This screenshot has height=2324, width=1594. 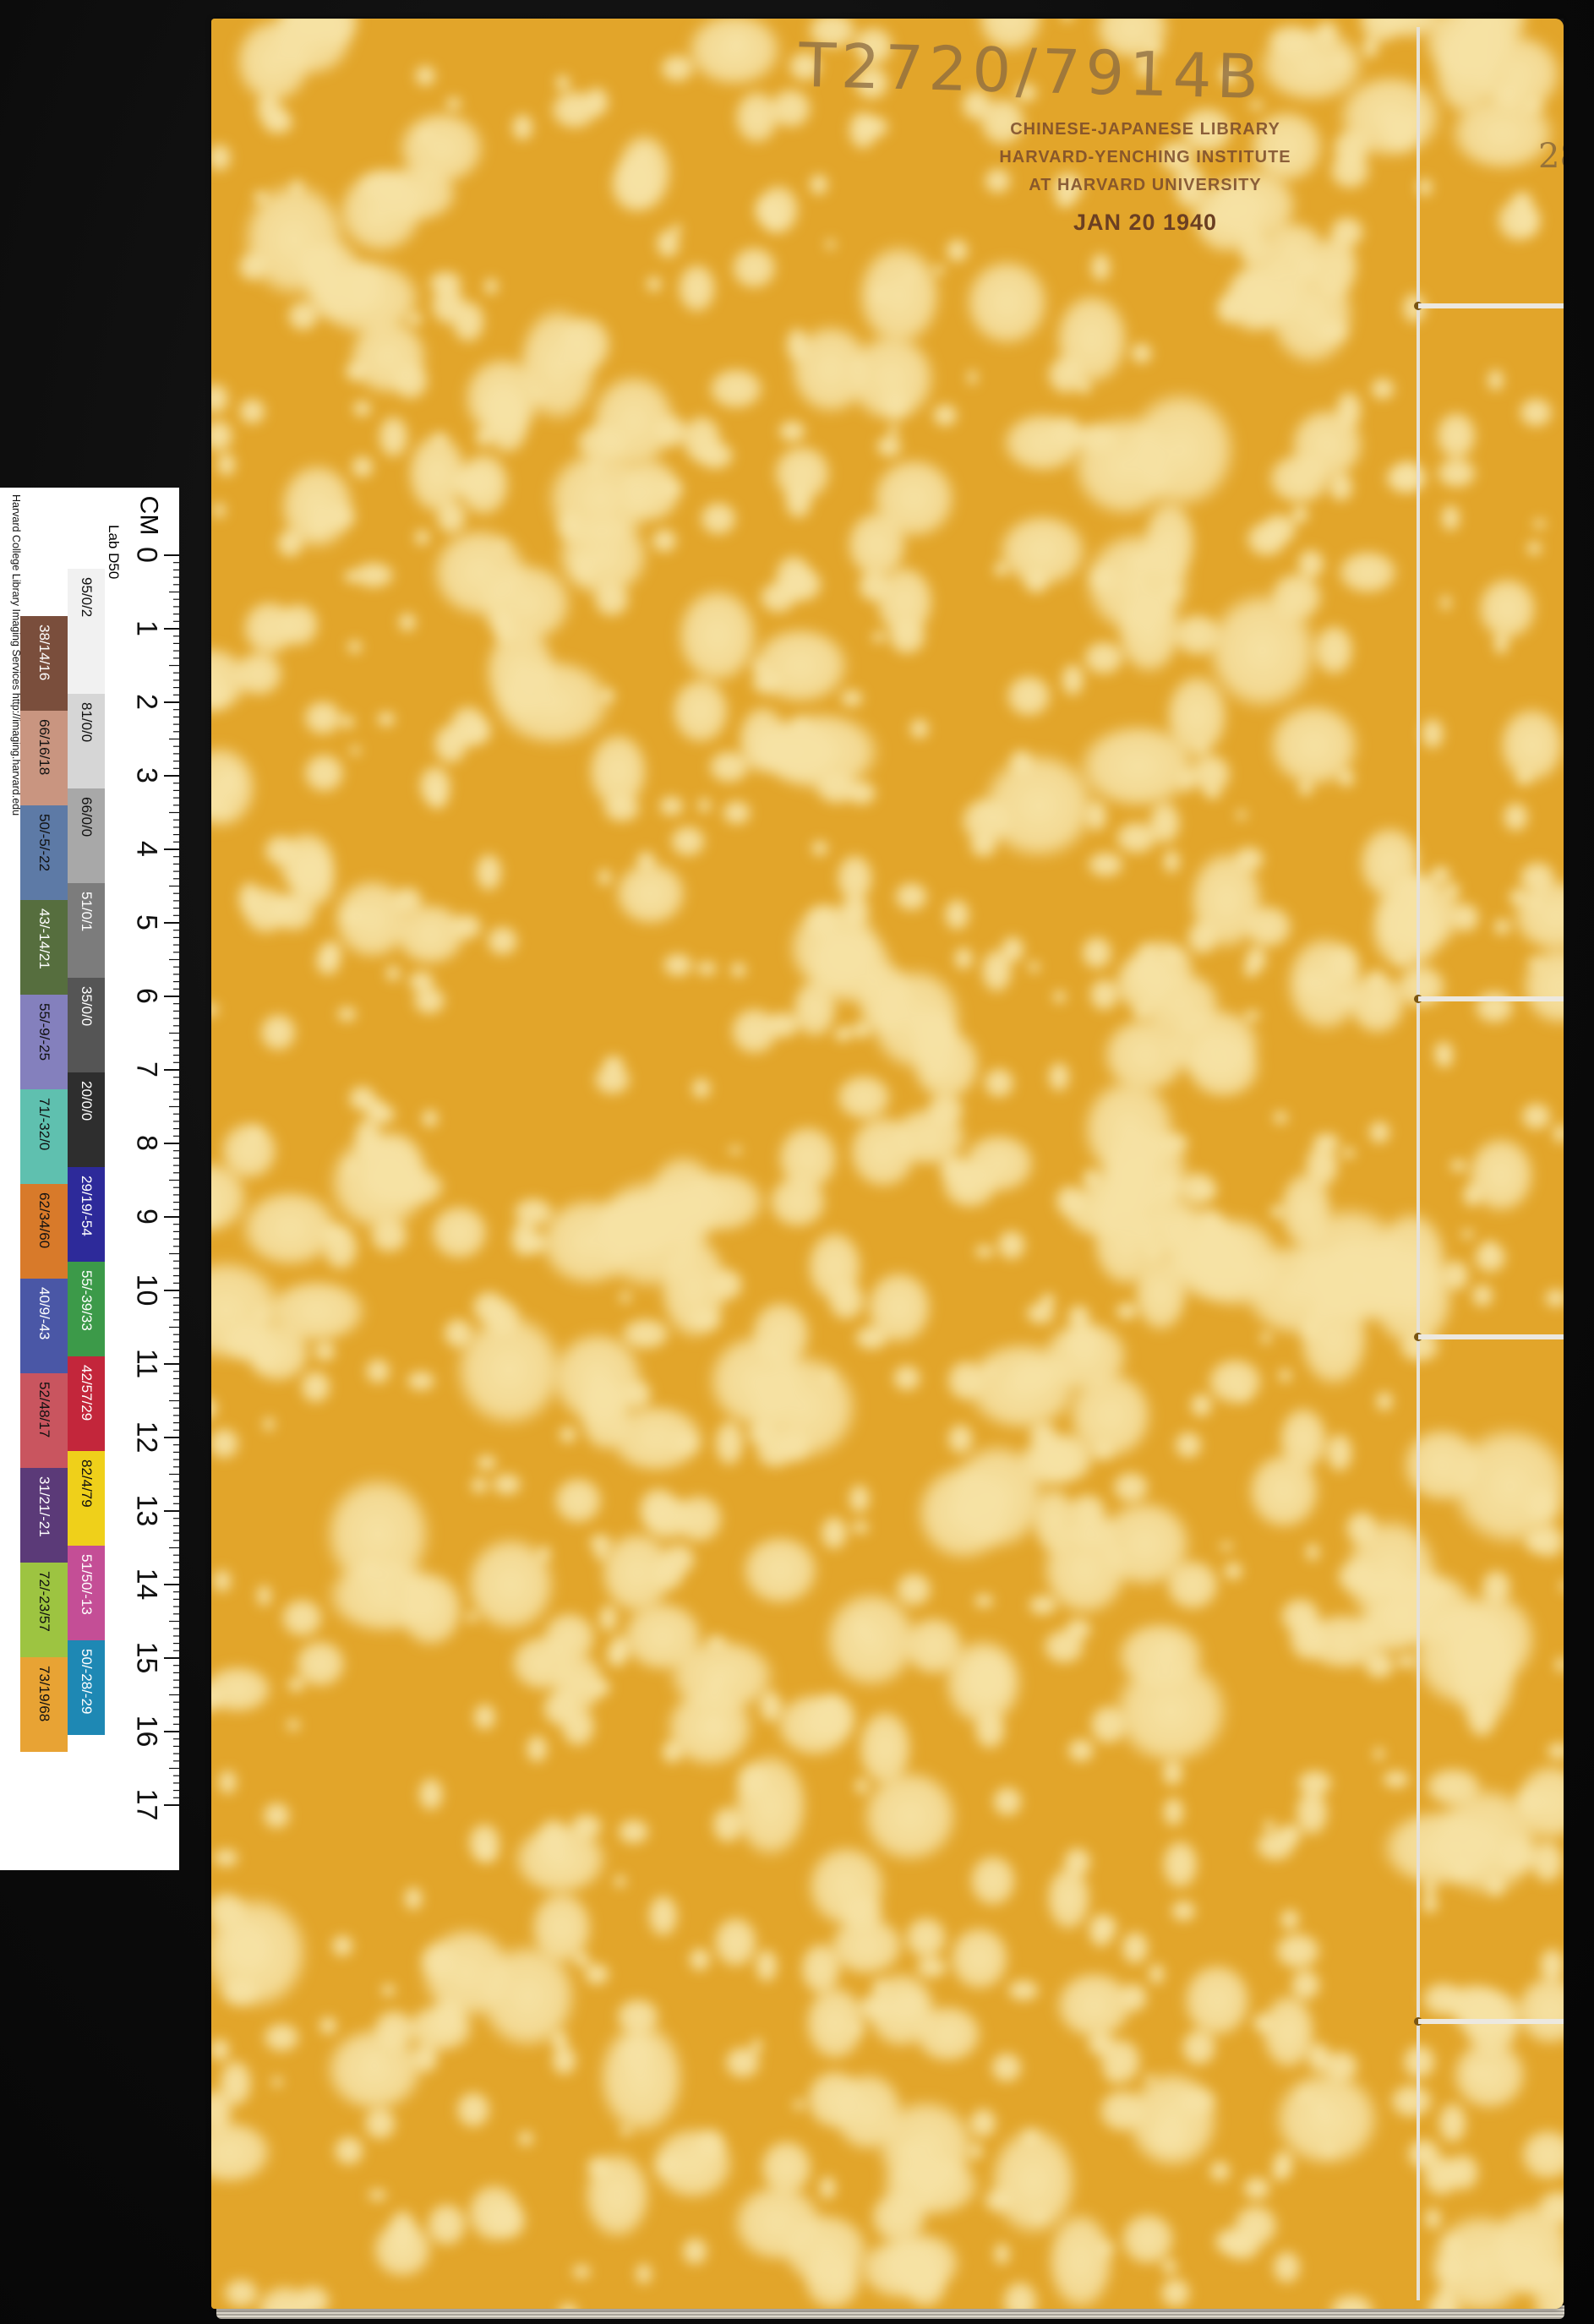 I want to click on cm-scale-number: 11, so click(x=146, y=1363).